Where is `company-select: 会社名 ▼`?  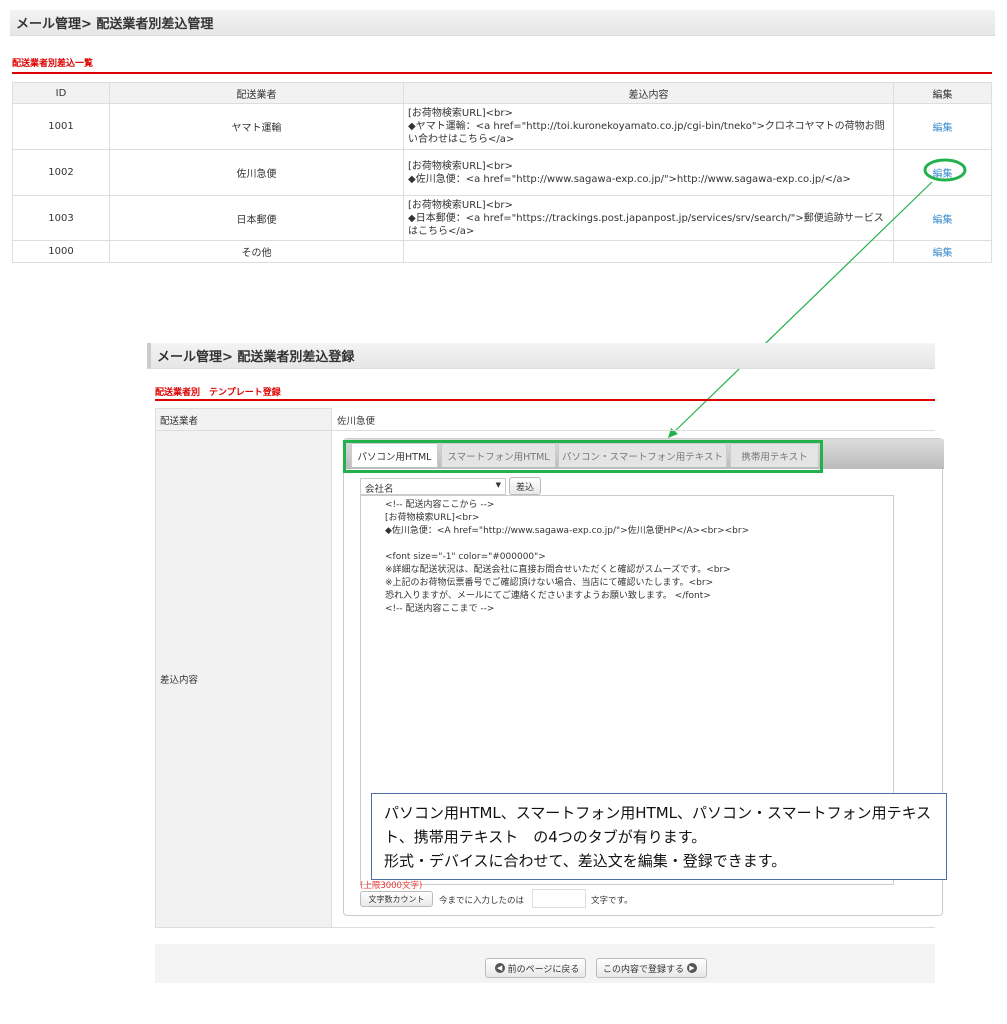
company-select: 会社名 ▼ is located at coordinates (433, 486).